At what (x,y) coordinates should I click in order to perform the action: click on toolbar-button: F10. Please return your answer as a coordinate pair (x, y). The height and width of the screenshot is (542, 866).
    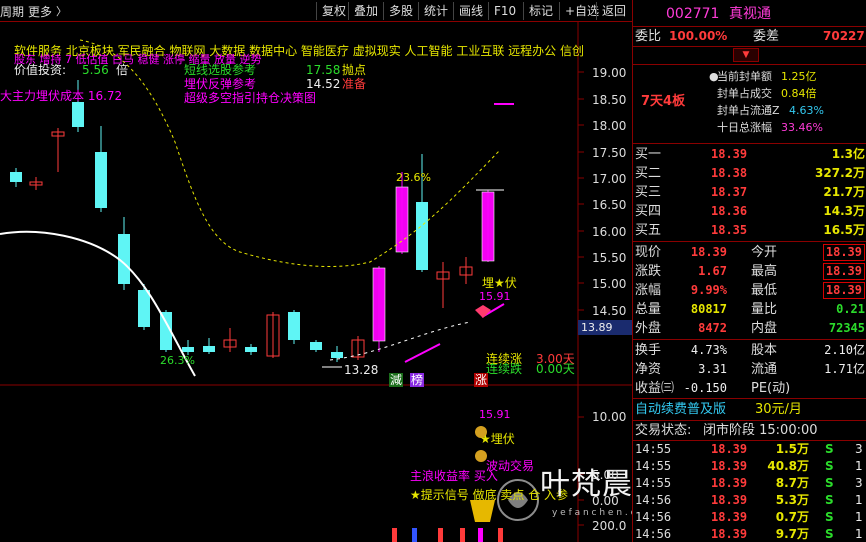
    Looking at the image, I should click on (504, 11).